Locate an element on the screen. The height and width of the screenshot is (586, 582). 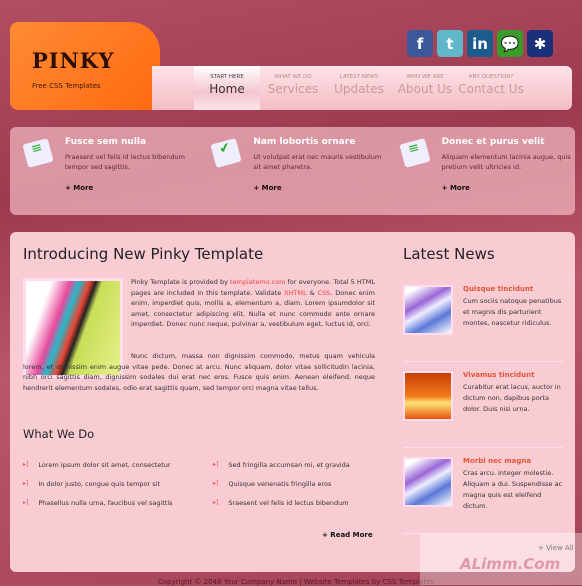
watermark-logo: ALimm.Com is located at coordinates (501, 559).